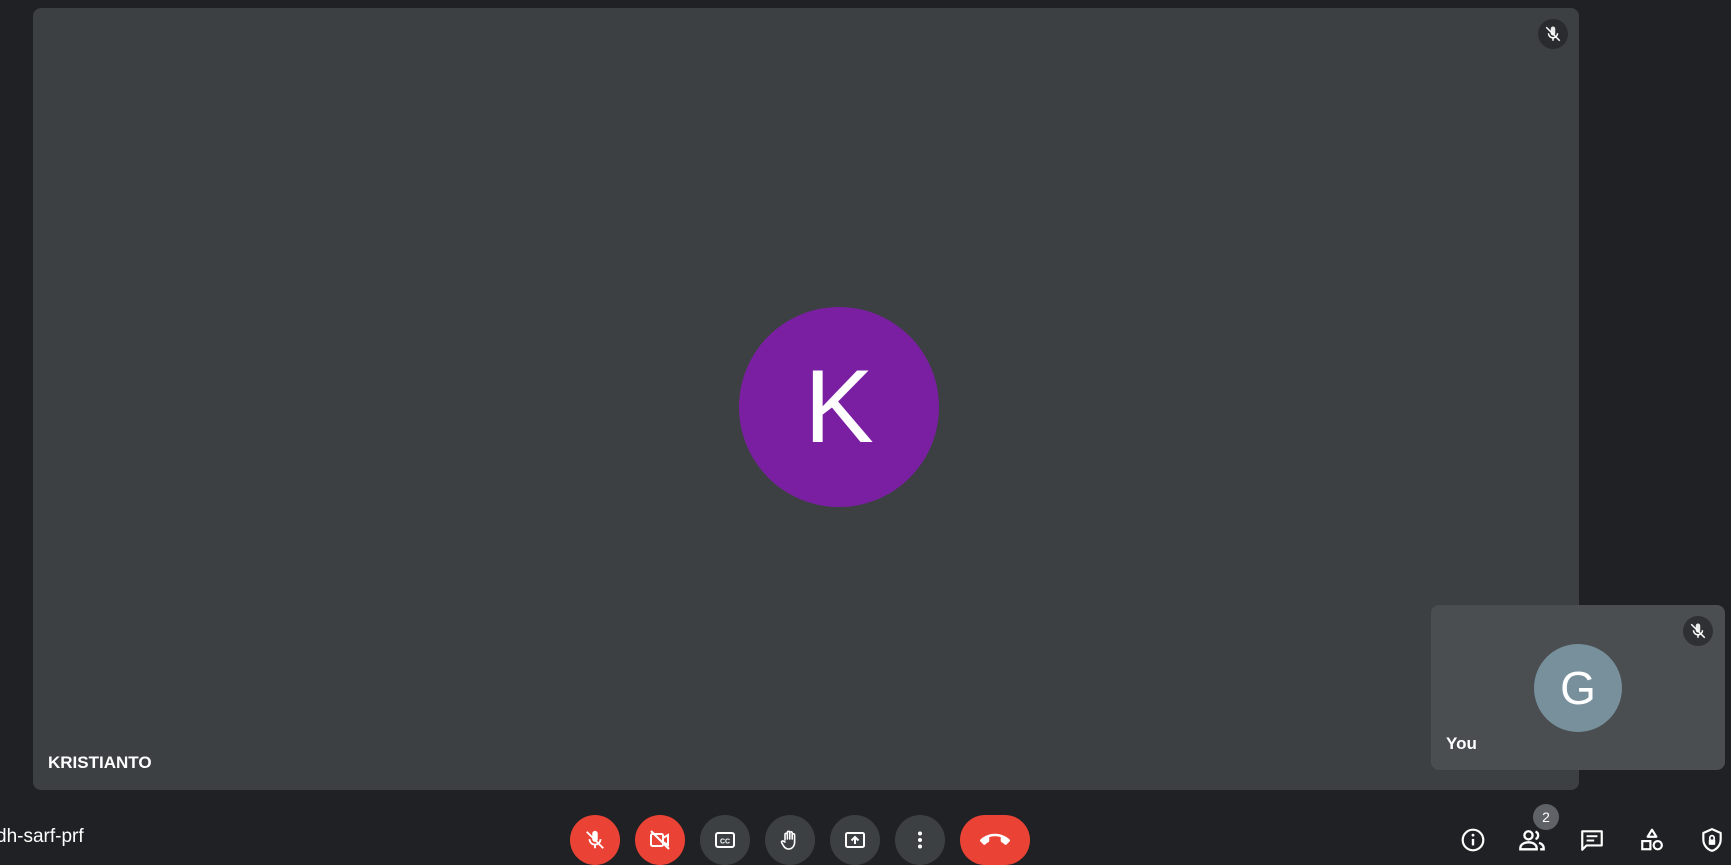  I want to click on present-to-all-icon, so click(855, 840).